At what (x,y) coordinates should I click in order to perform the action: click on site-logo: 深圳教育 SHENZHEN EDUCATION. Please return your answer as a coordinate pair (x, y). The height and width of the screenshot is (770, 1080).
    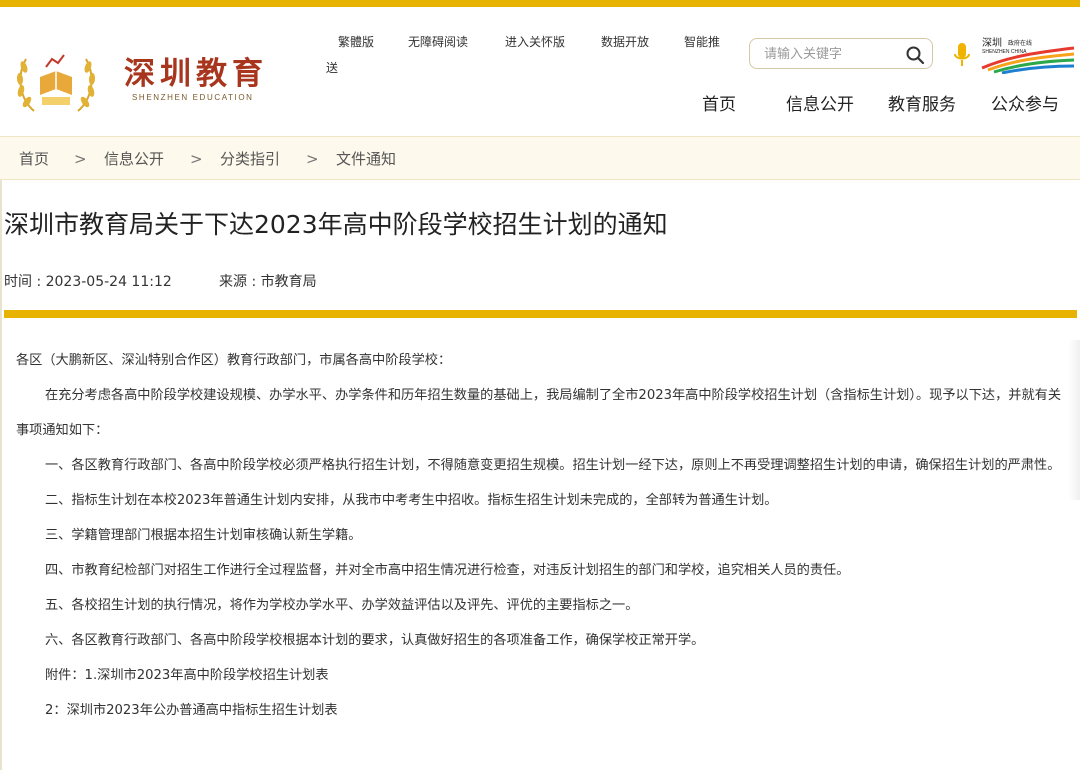
    Looking at the image, I should click on (196, 79).